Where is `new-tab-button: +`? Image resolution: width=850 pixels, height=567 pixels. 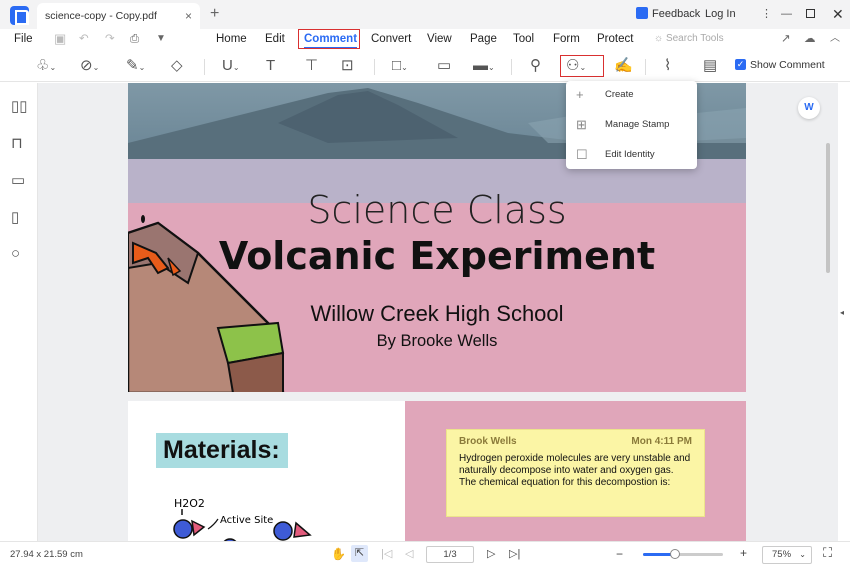 new-tab-button: + is located at coordinates (214, 14).